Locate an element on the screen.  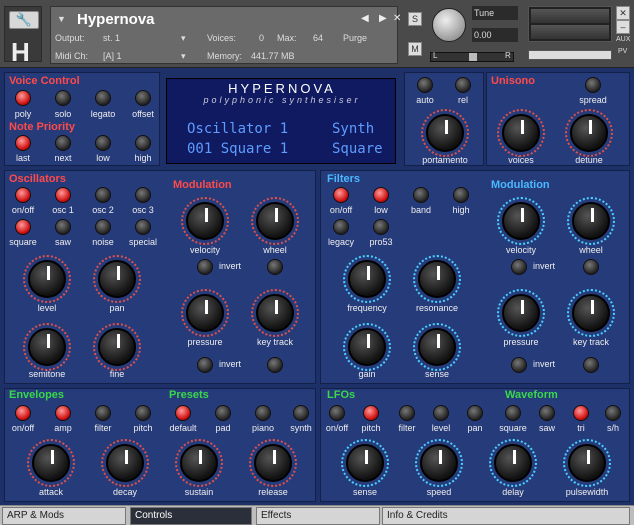
filter-band-button is located at coordinates (421, 195).